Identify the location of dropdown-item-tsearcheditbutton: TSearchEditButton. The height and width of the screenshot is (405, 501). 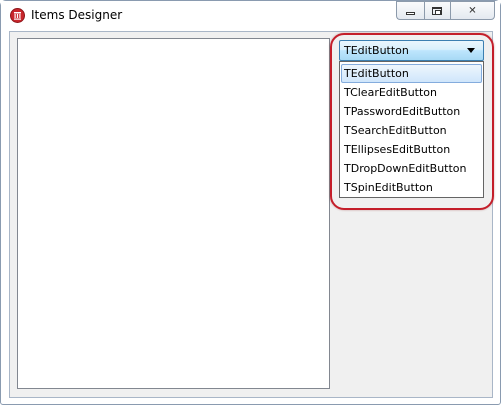
(411, 130).